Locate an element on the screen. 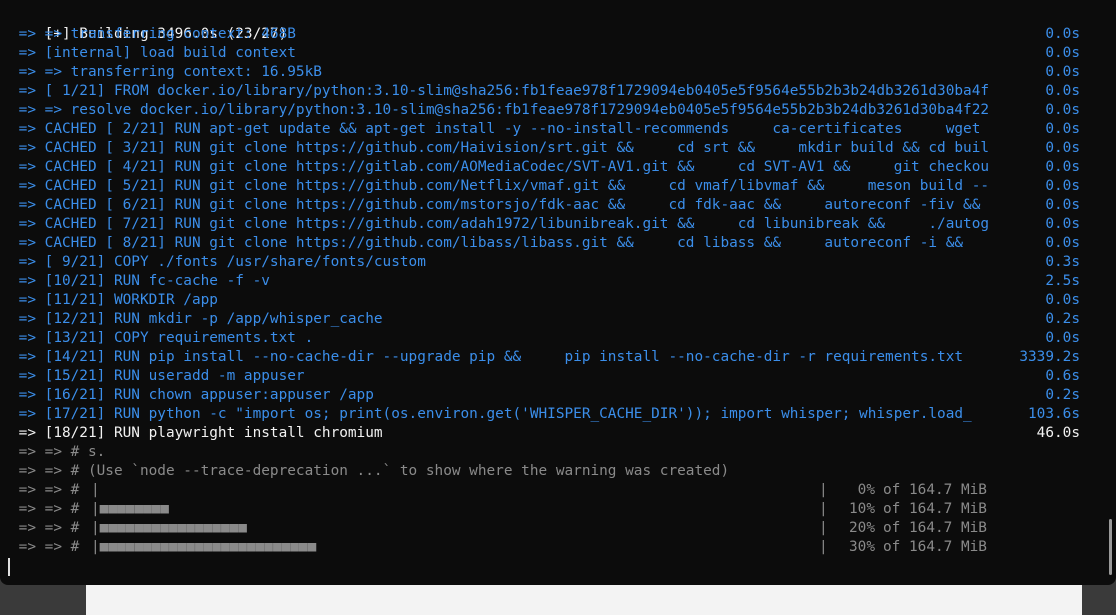 This screenshot has height=615, width=1116. step-text: => [10/21] RUN fc-cache -f -v is located at coordinates (140, 281).